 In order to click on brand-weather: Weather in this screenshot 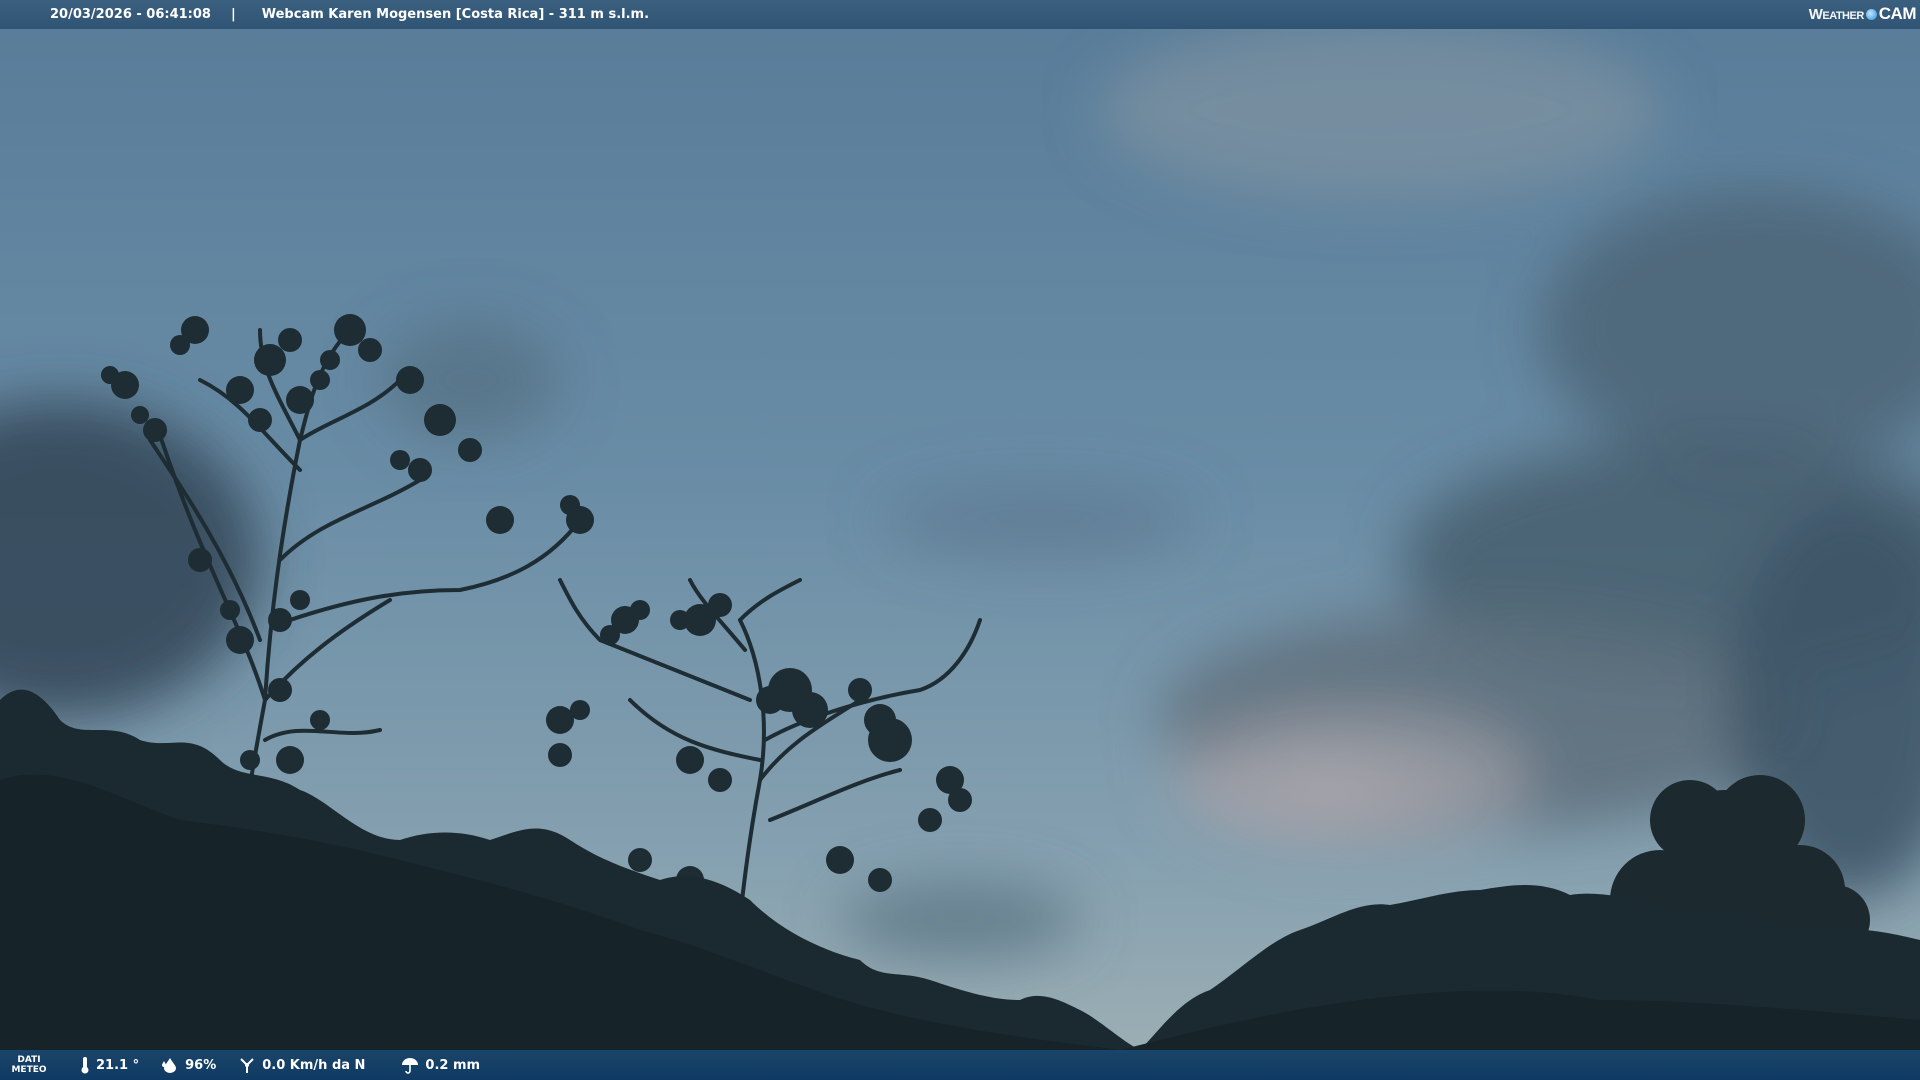, I will do `click(1836, 14)`.